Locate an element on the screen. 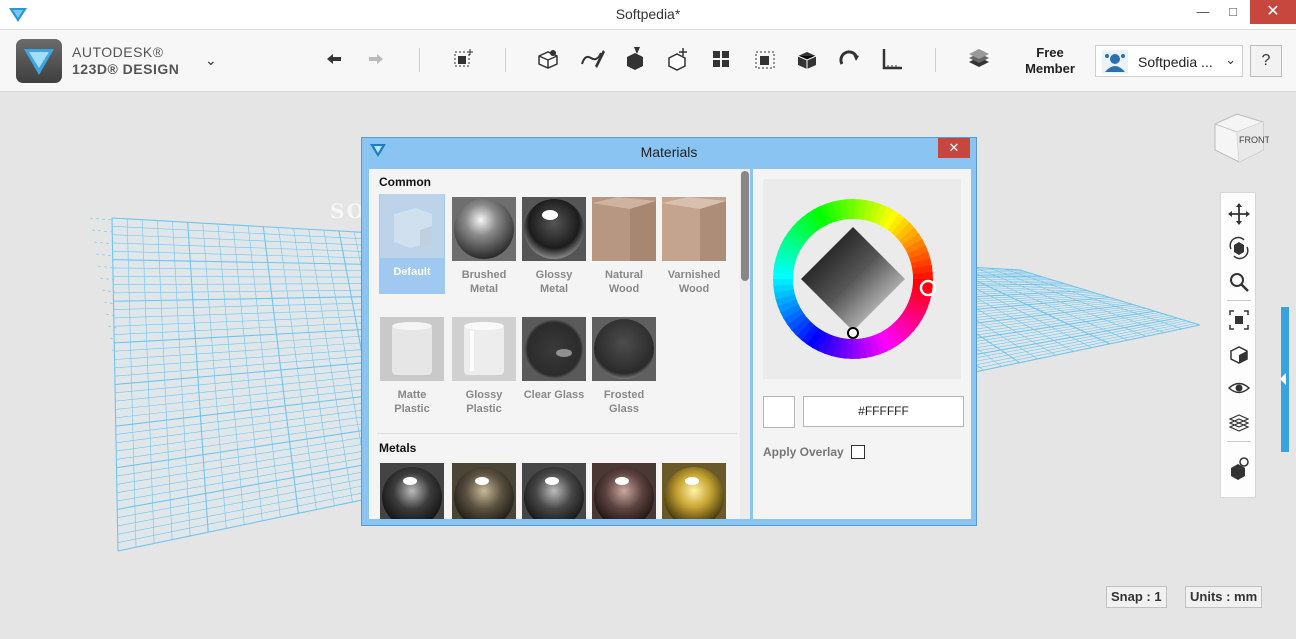  material-metal-bronze is located at coordinates (484, 491).